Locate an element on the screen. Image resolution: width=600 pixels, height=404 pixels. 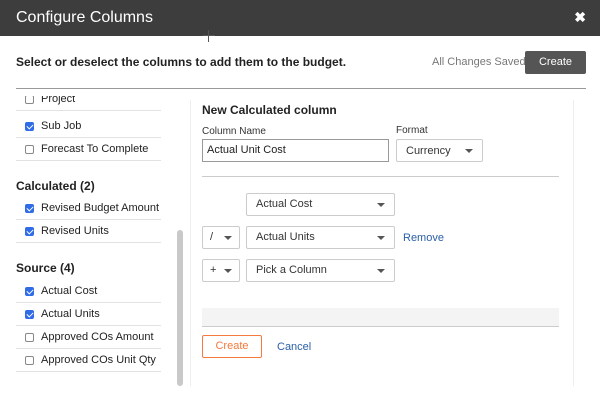
save-status: All Changes Saved is located at coordinates (479, 62).